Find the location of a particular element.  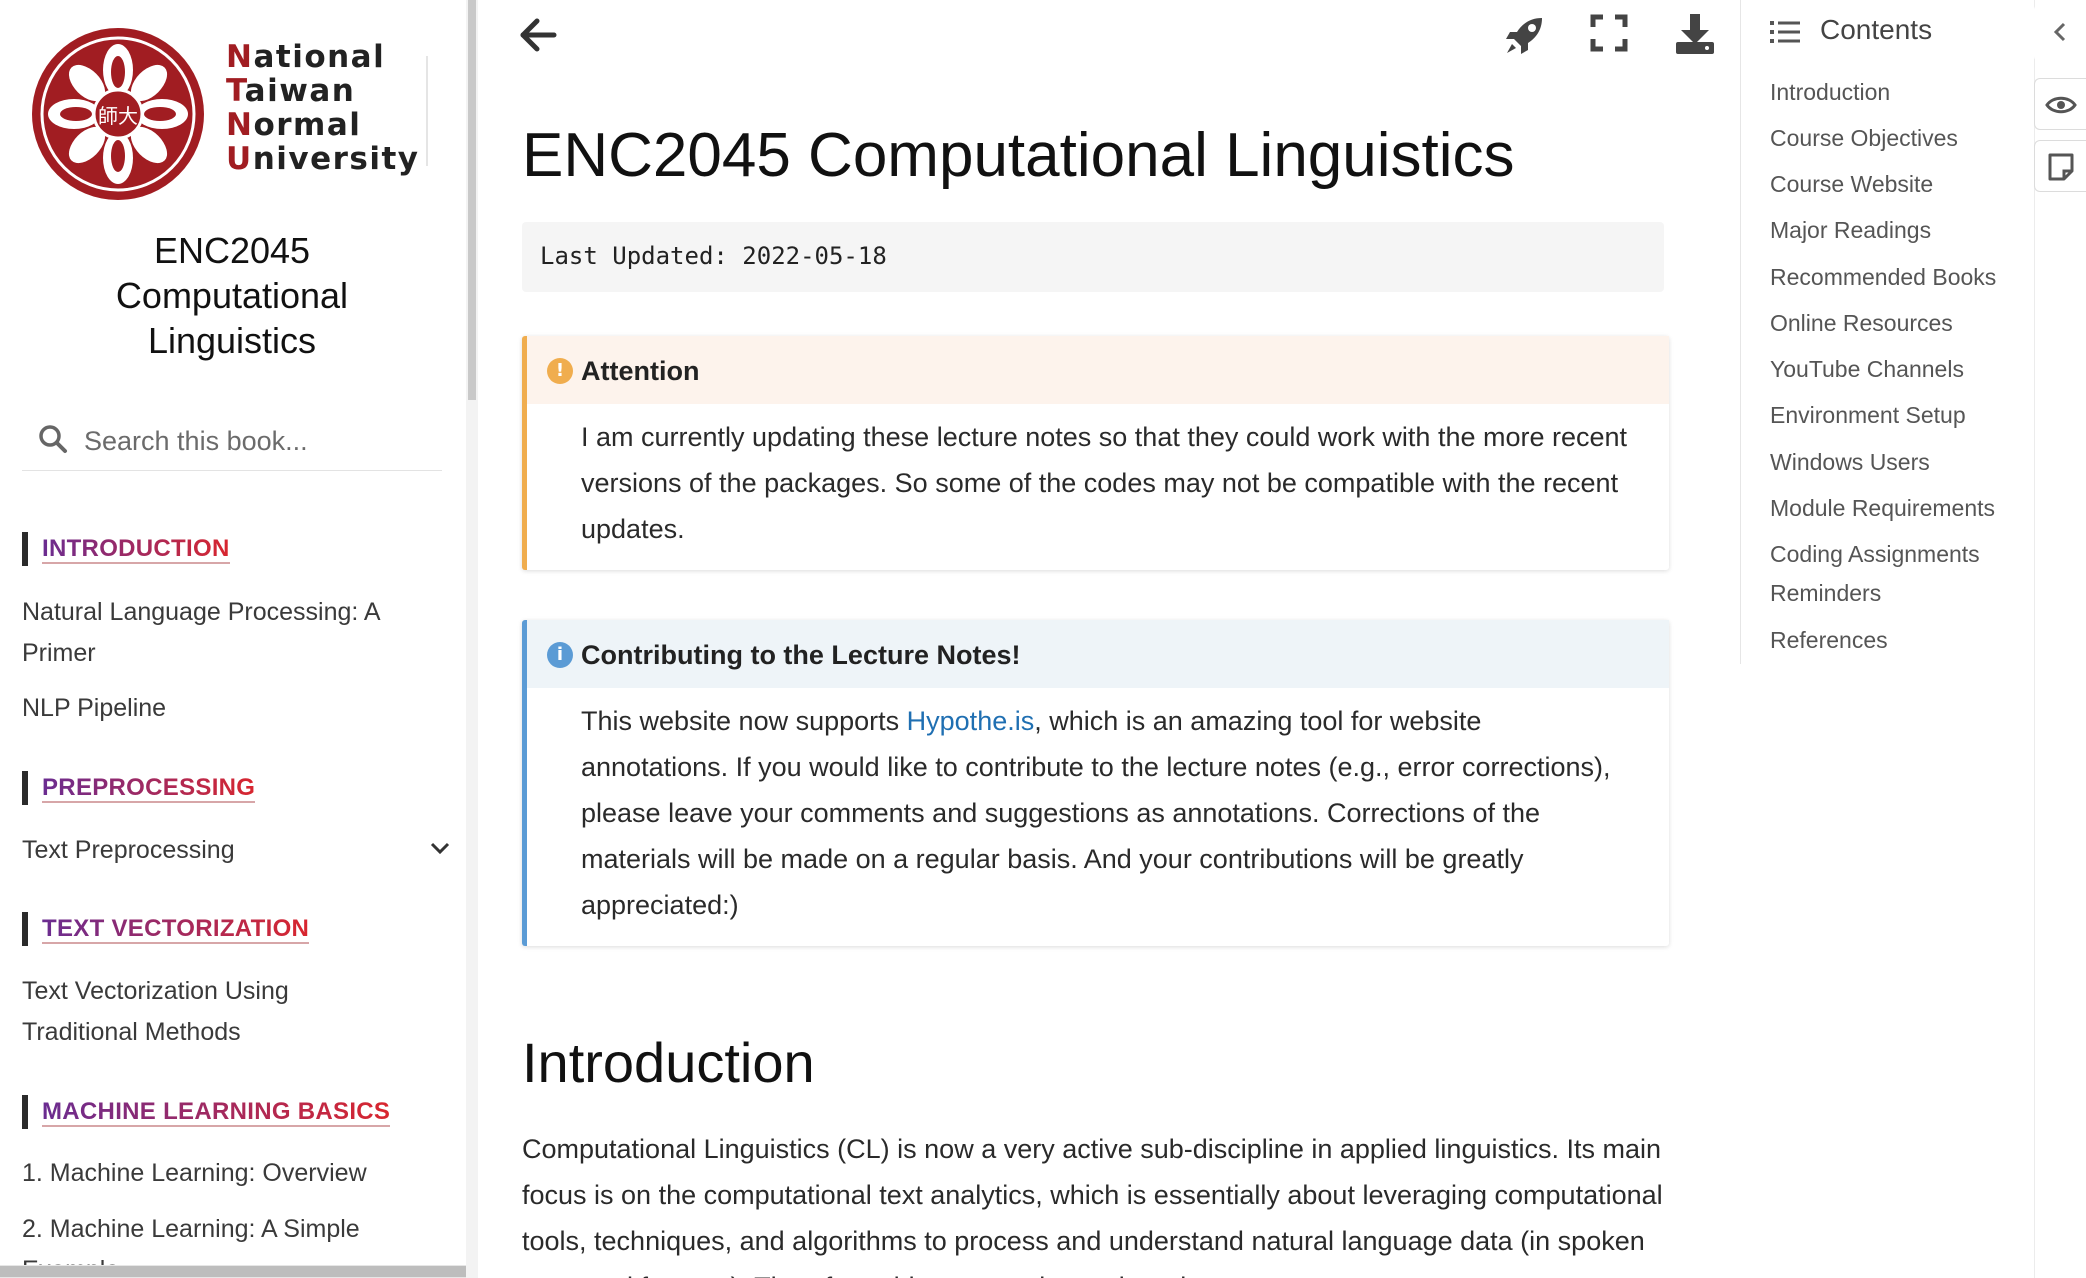

toc-item-module-requirements: Module Requirements is located at coordinates (1901, 508).